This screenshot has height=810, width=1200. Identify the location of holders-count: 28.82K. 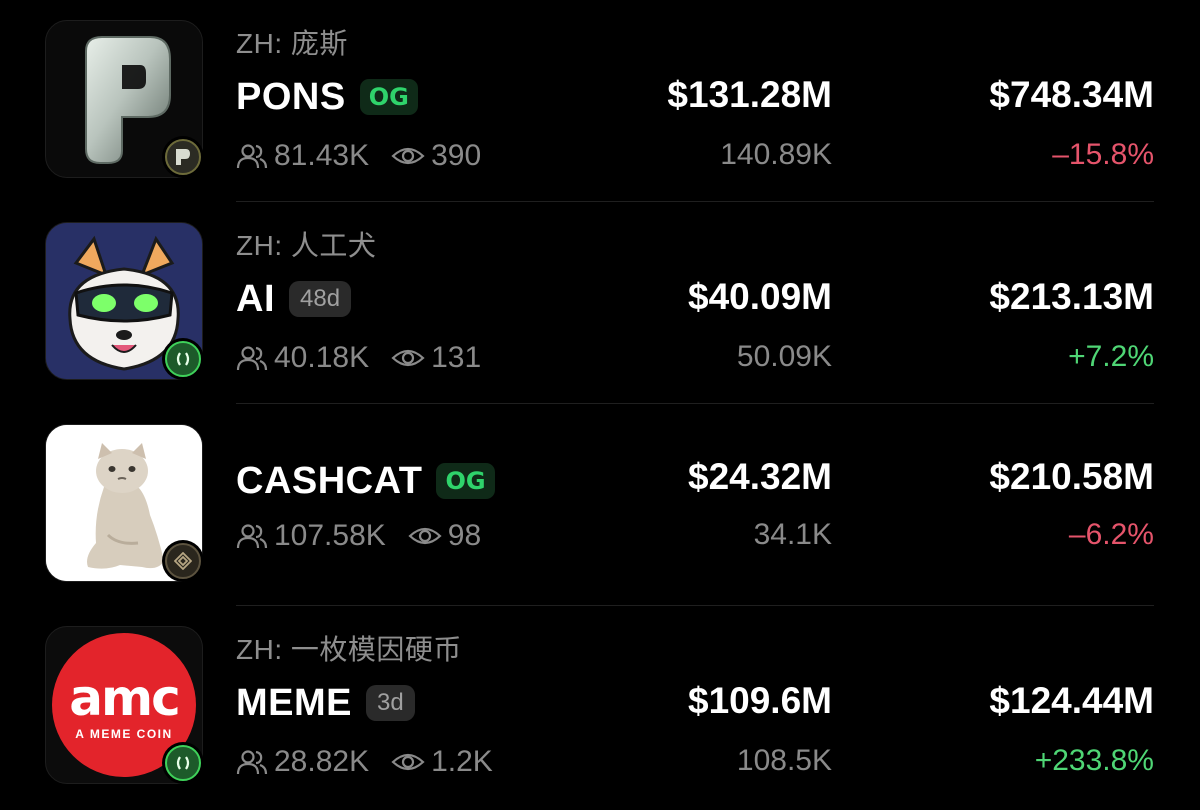
(322, 761).